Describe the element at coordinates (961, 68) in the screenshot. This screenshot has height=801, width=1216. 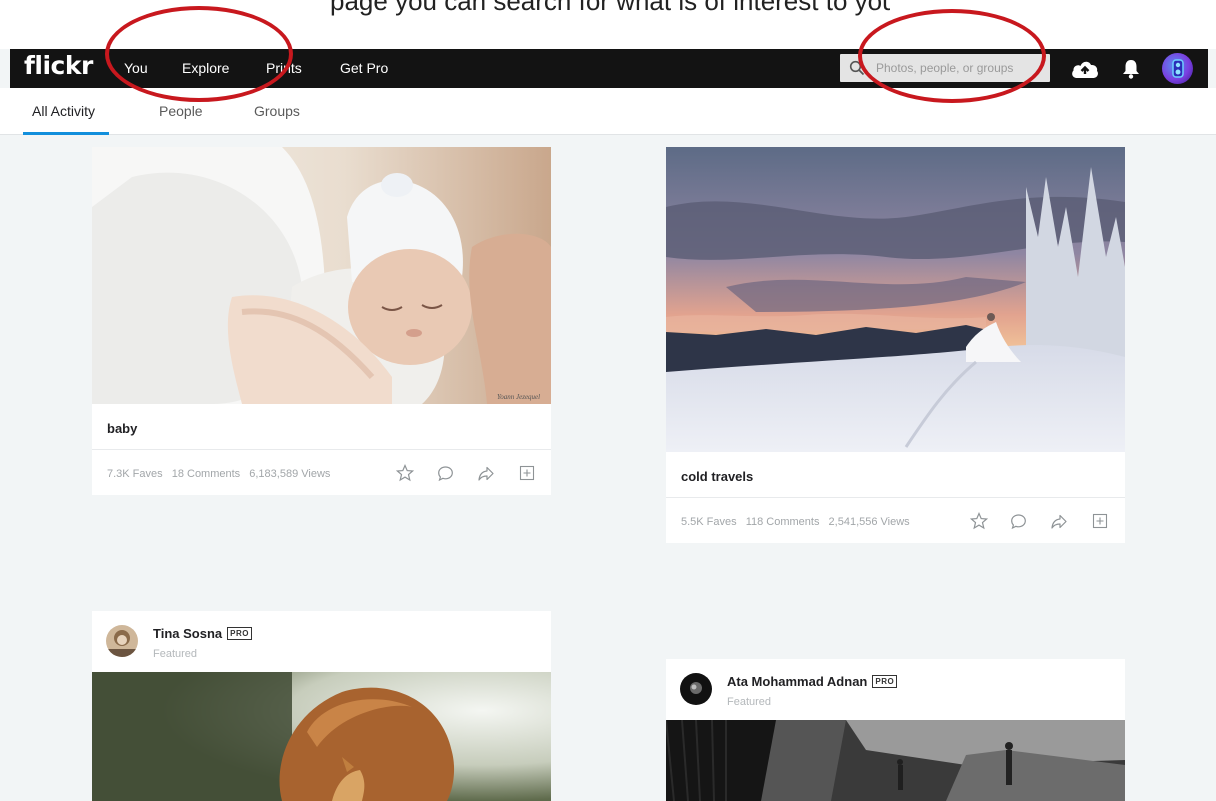
I see `search-input` at that location.